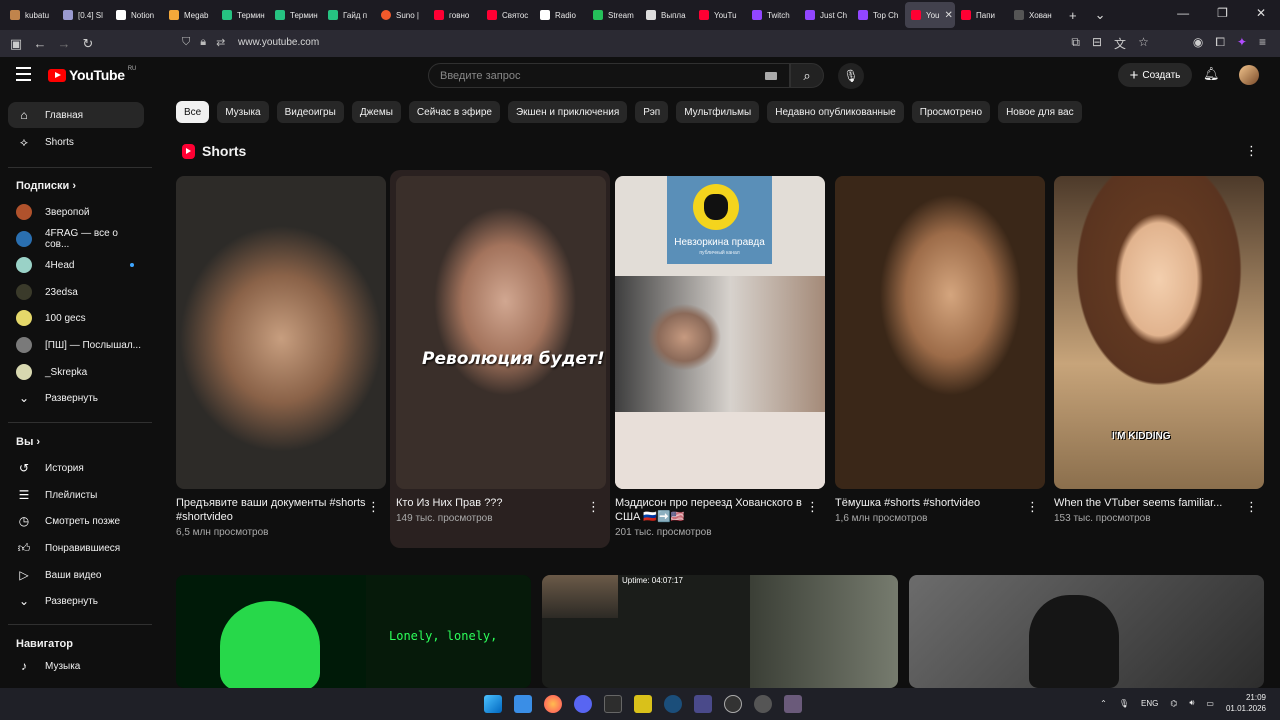 This screenshot has height=720, width=1280. What do you see at coordinates (763, 704) in the screenshot?
I see `settings-gear-icon` at bounding box center [763, 704].